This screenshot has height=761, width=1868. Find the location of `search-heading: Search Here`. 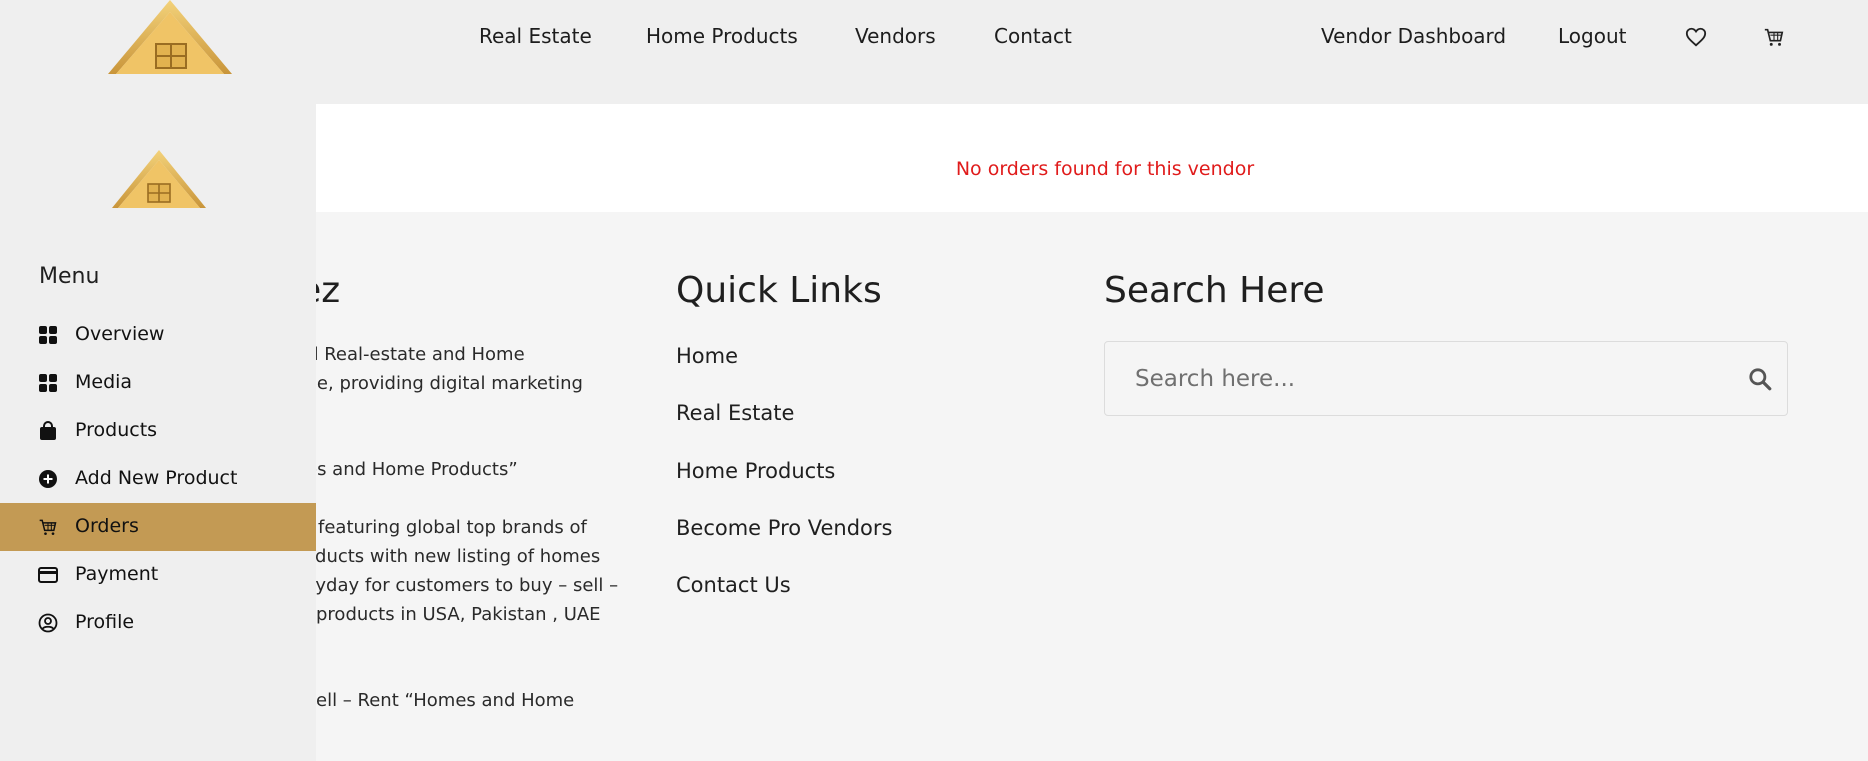

search-heading: Search Here is located at coordinates (1214, 290).